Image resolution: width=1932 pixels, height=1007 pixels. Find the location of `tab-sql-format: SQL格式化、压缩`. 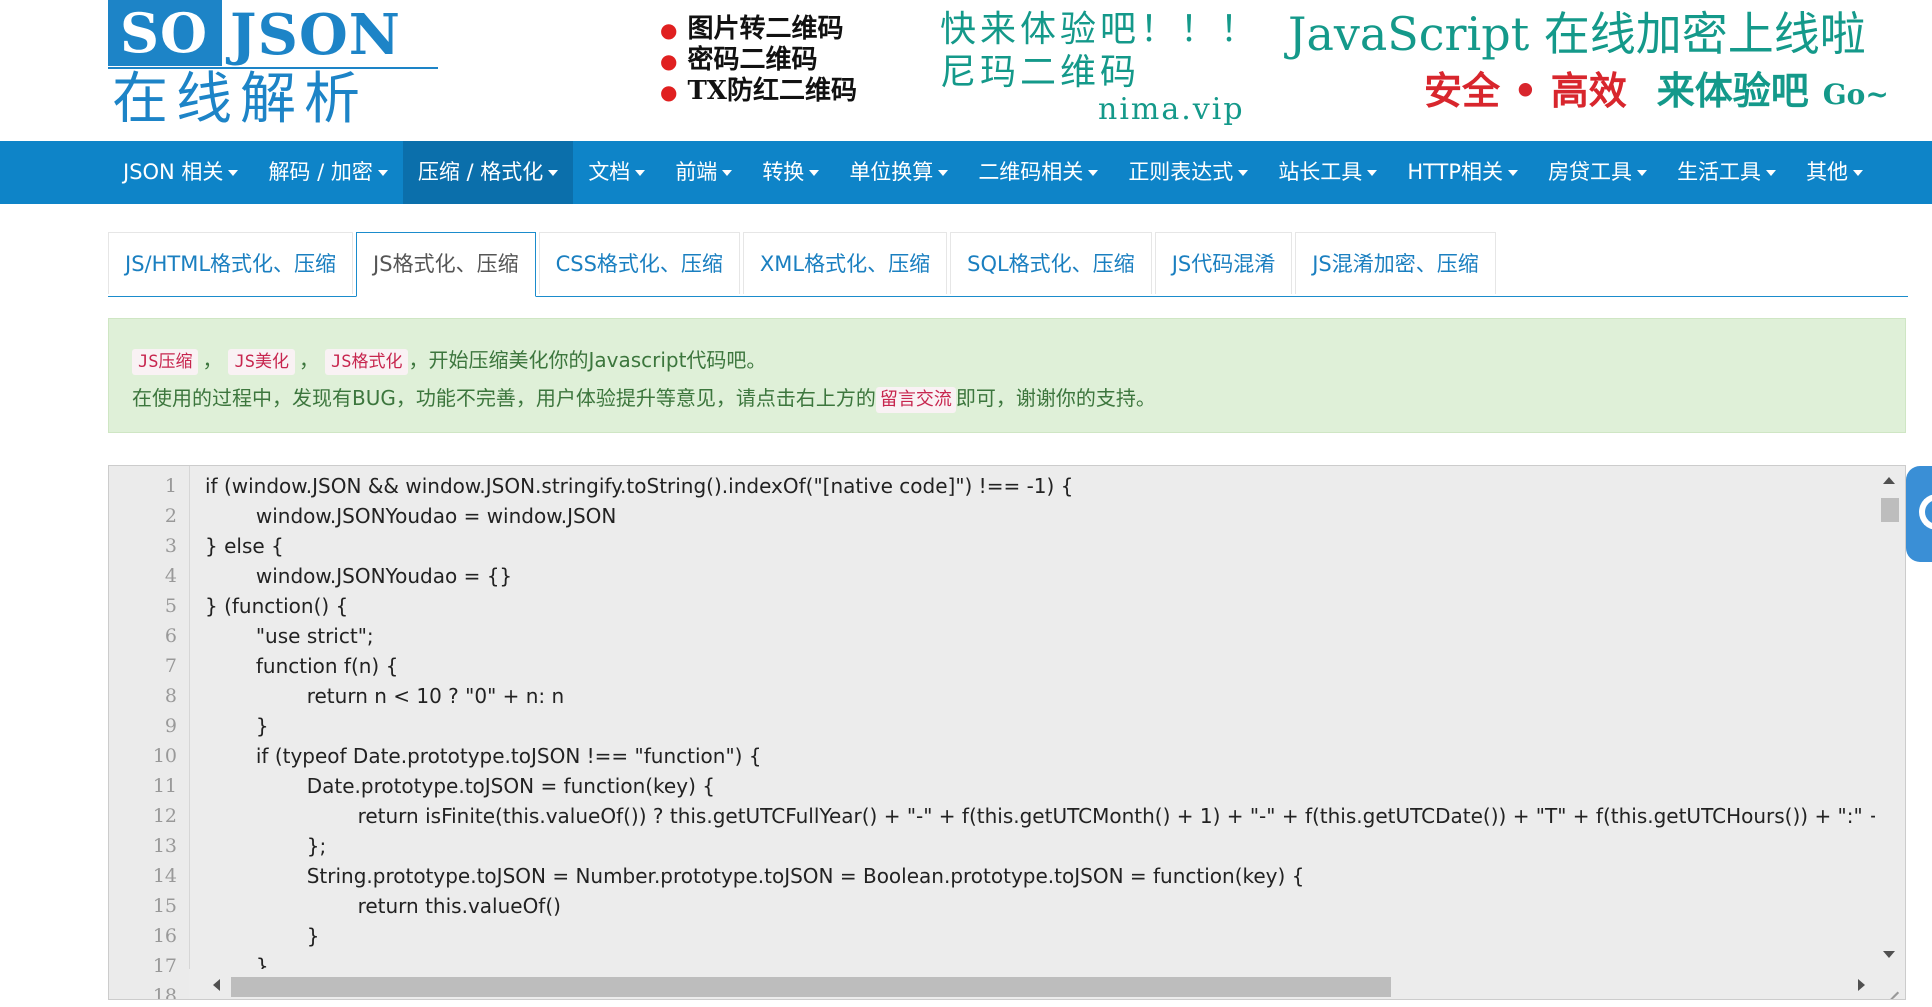

tab-sql-format: SQL格式化、压缩 is located at coordinates (1051, 263).